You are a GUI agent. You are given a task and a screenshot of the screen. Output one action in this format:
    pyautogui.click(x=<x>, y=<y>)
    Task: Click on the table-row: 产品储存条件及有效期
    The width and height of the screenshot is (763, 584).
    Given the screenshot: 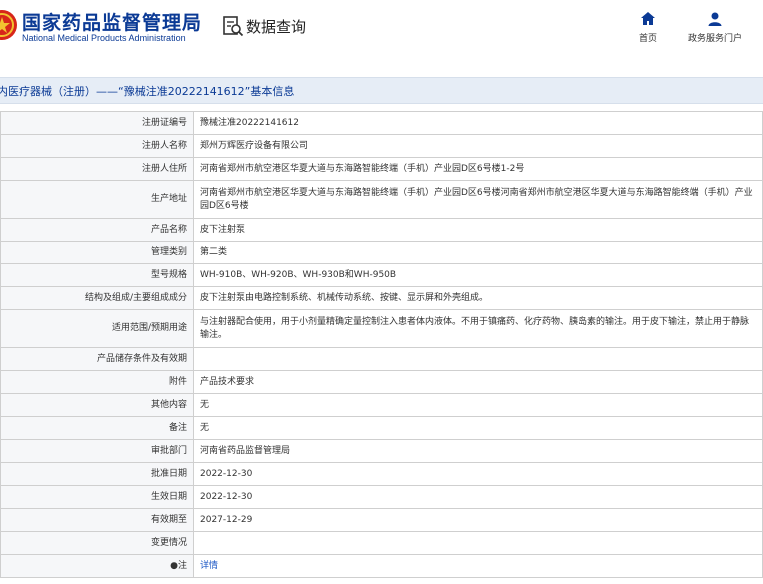 What is the action you would take?
    pyautogui.click(x=381, y=359)
    